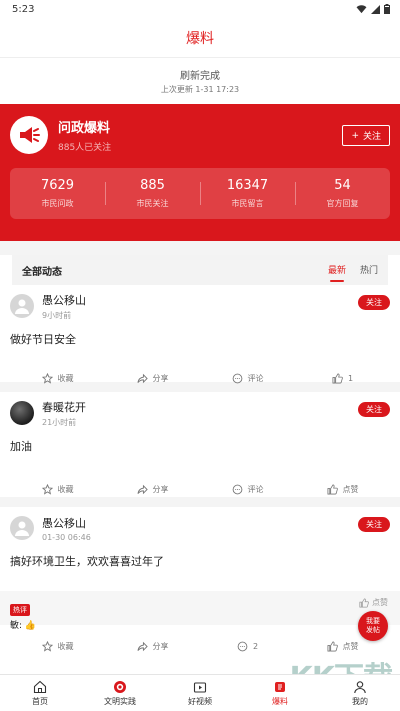 This screenshot has width=400, height=711. Describe the element at coordinates (248, 646) in the screenshot. I see `comment-button: 2` at that location.